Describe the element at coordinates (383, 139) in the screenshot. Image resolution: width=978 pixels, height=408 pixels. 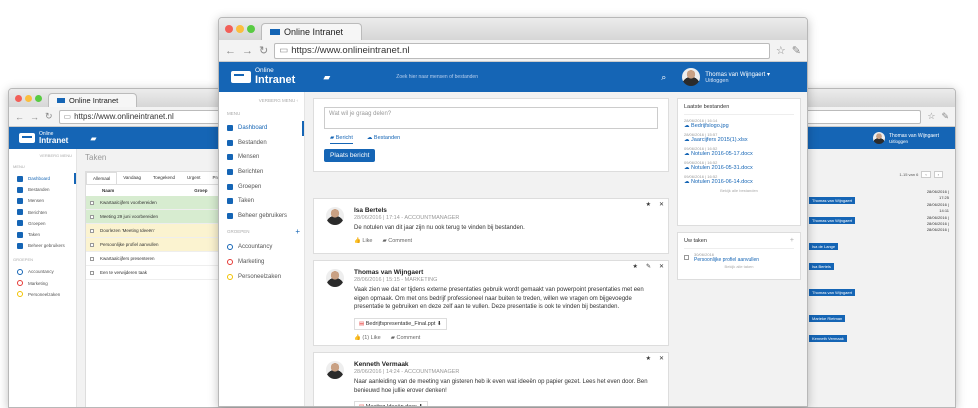
I see `tab-files: ☁ Bestanden` at that location.